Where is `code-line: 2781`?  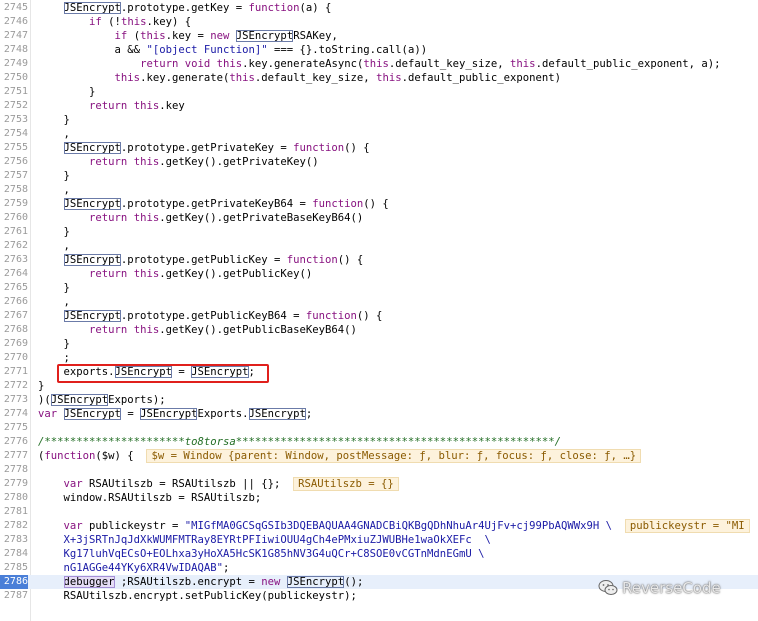
code-line: 2781 is located at coordinates (379, 512).